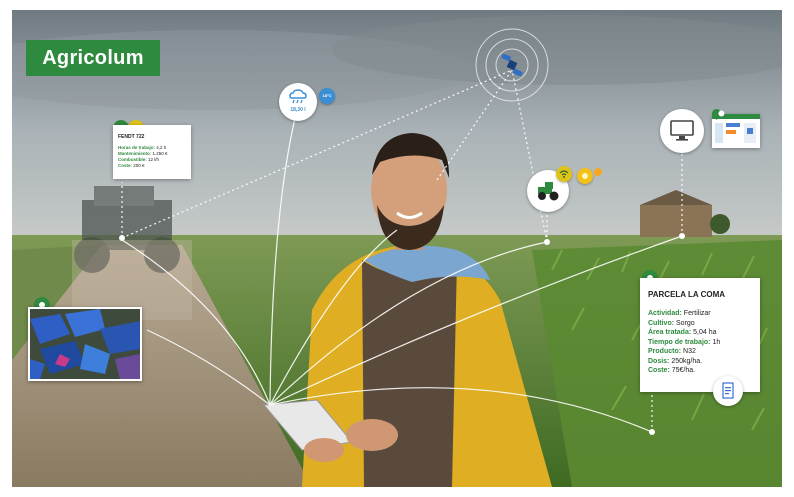 The width and height of the screenshot is (794, 497). What do you see at coordinates (131, 137) in the screenshot?
I see `machine-title: FENDT 722` at bounding box center [131, 137].